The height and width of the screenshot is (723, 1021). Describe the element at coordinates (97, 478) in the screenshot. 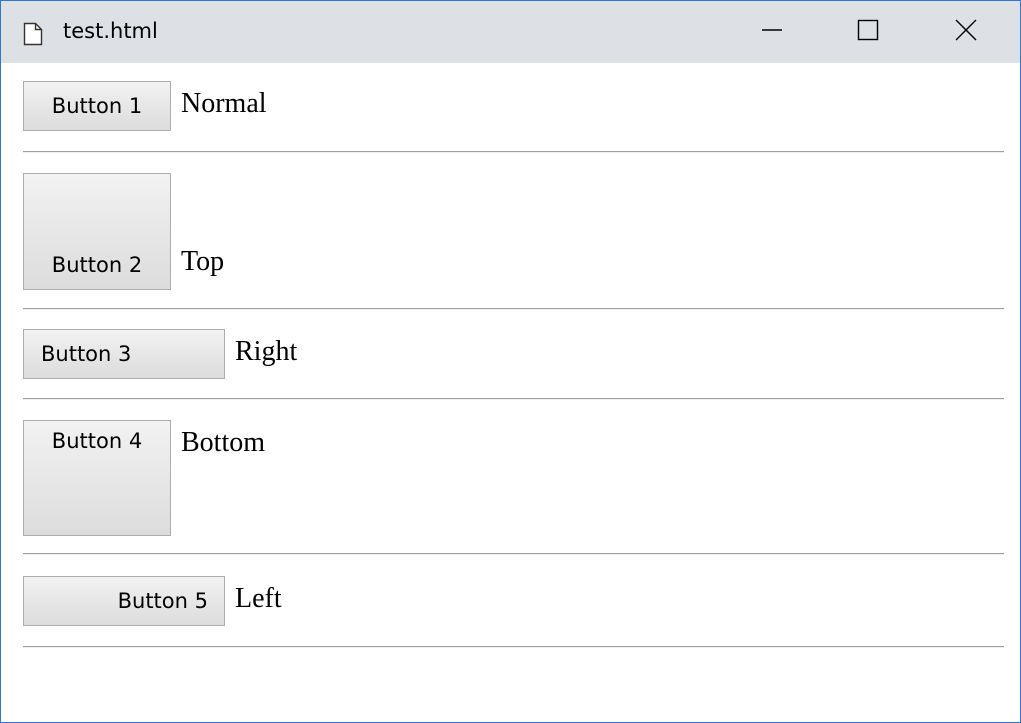

I see `button-4: Button 4` at that location.